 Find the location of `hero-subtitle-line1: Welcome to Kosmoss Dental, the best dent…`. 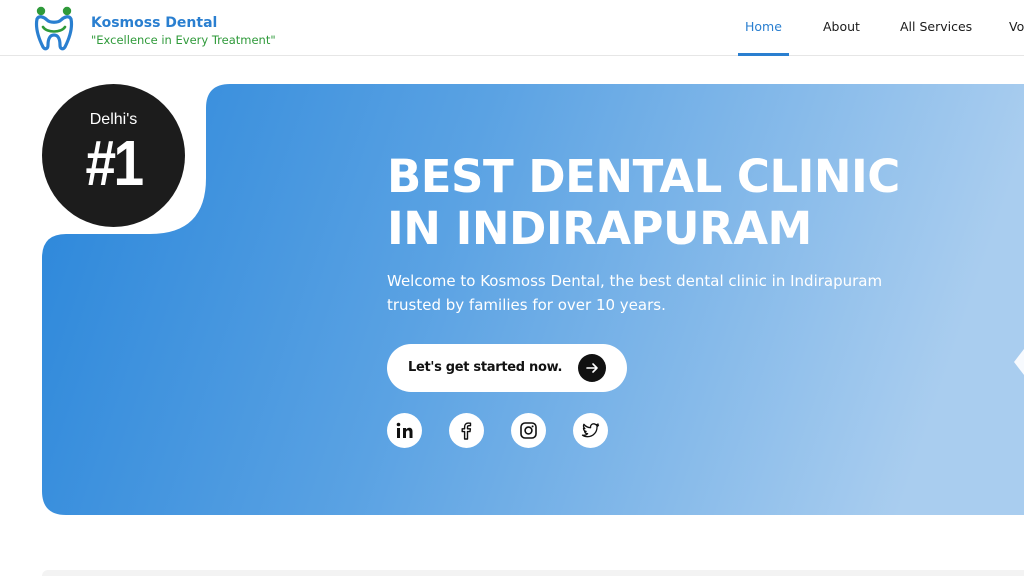

hero-subtitle-line1: Welcome to Kosmoss Dental, the best dent… is located at coordinates (635, 281).